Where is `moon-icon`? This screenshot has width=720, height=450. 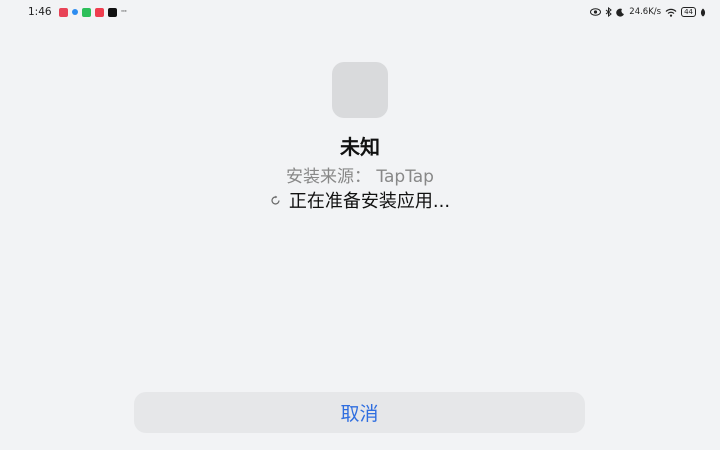
moon-icon is located at coordinates (620, 12).